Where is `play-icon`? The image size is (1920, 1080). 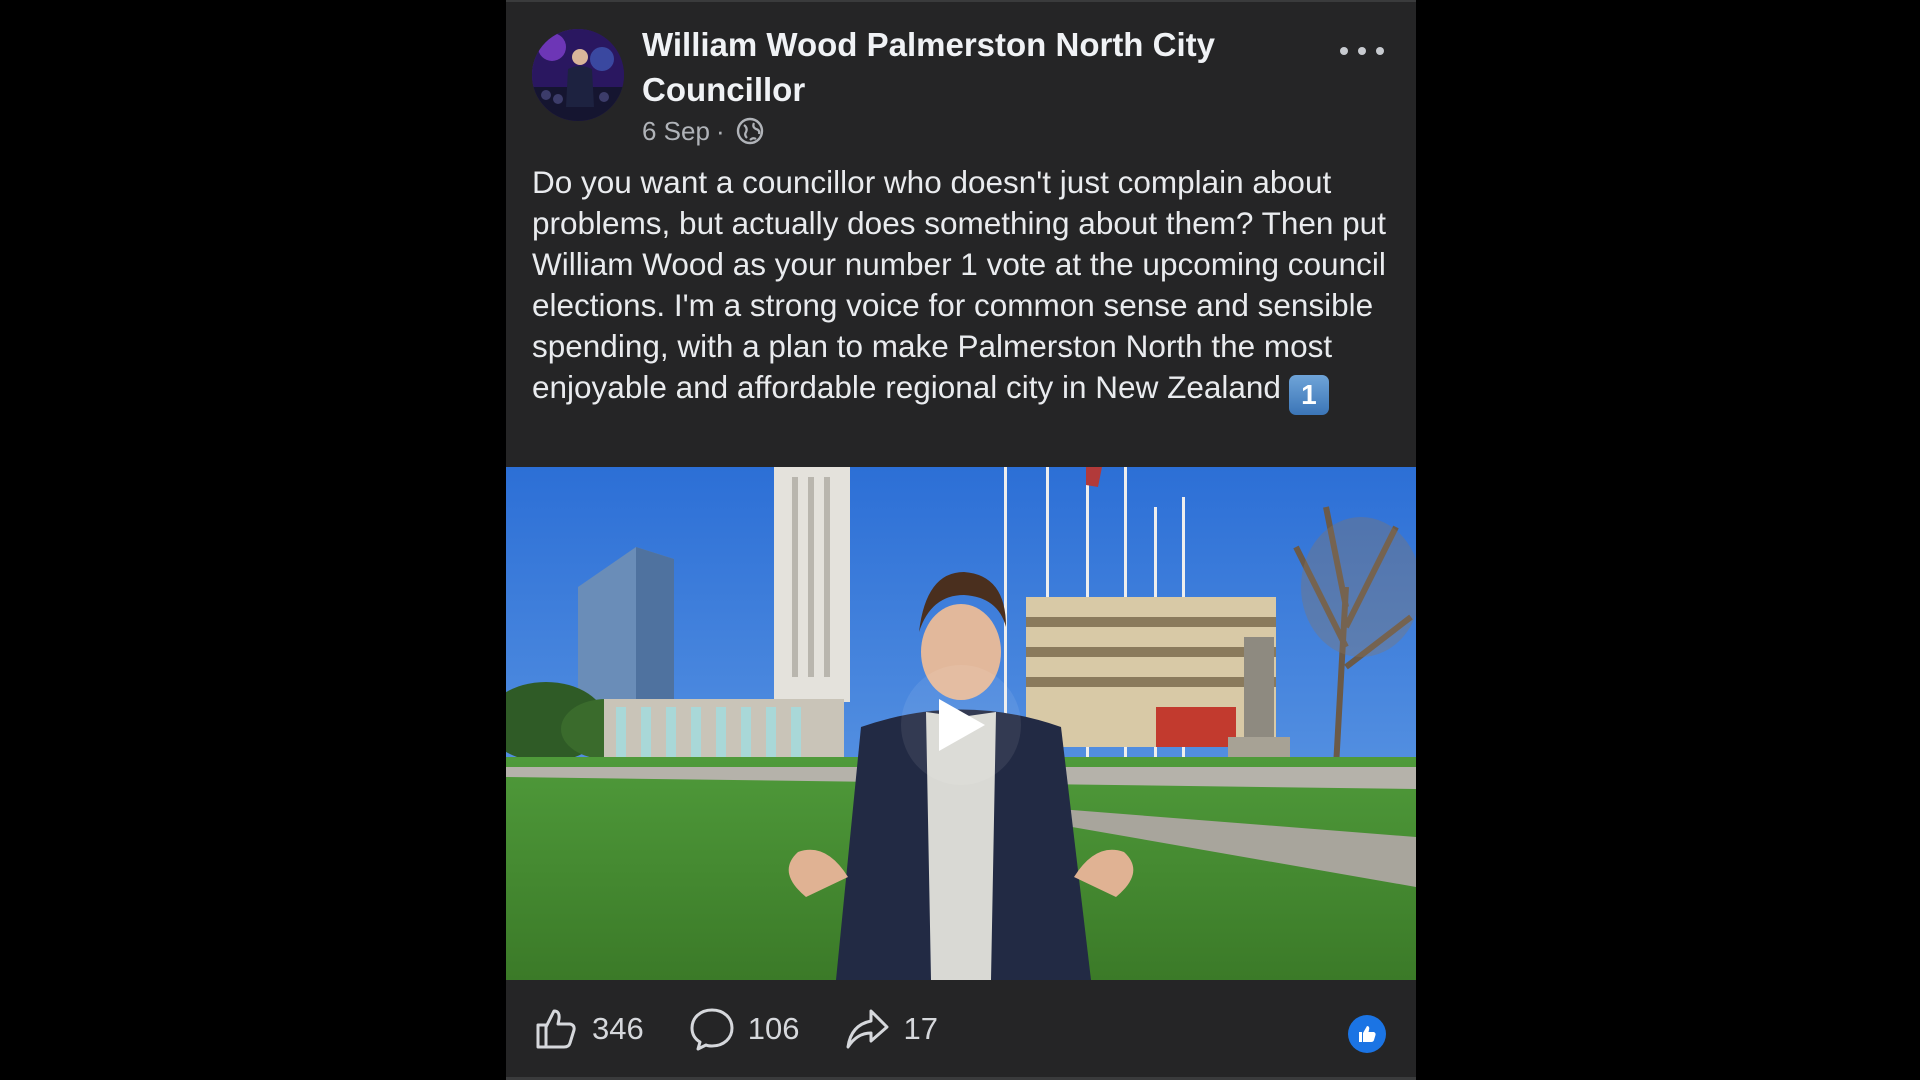 play-icon is located at coordinates (961, 725).